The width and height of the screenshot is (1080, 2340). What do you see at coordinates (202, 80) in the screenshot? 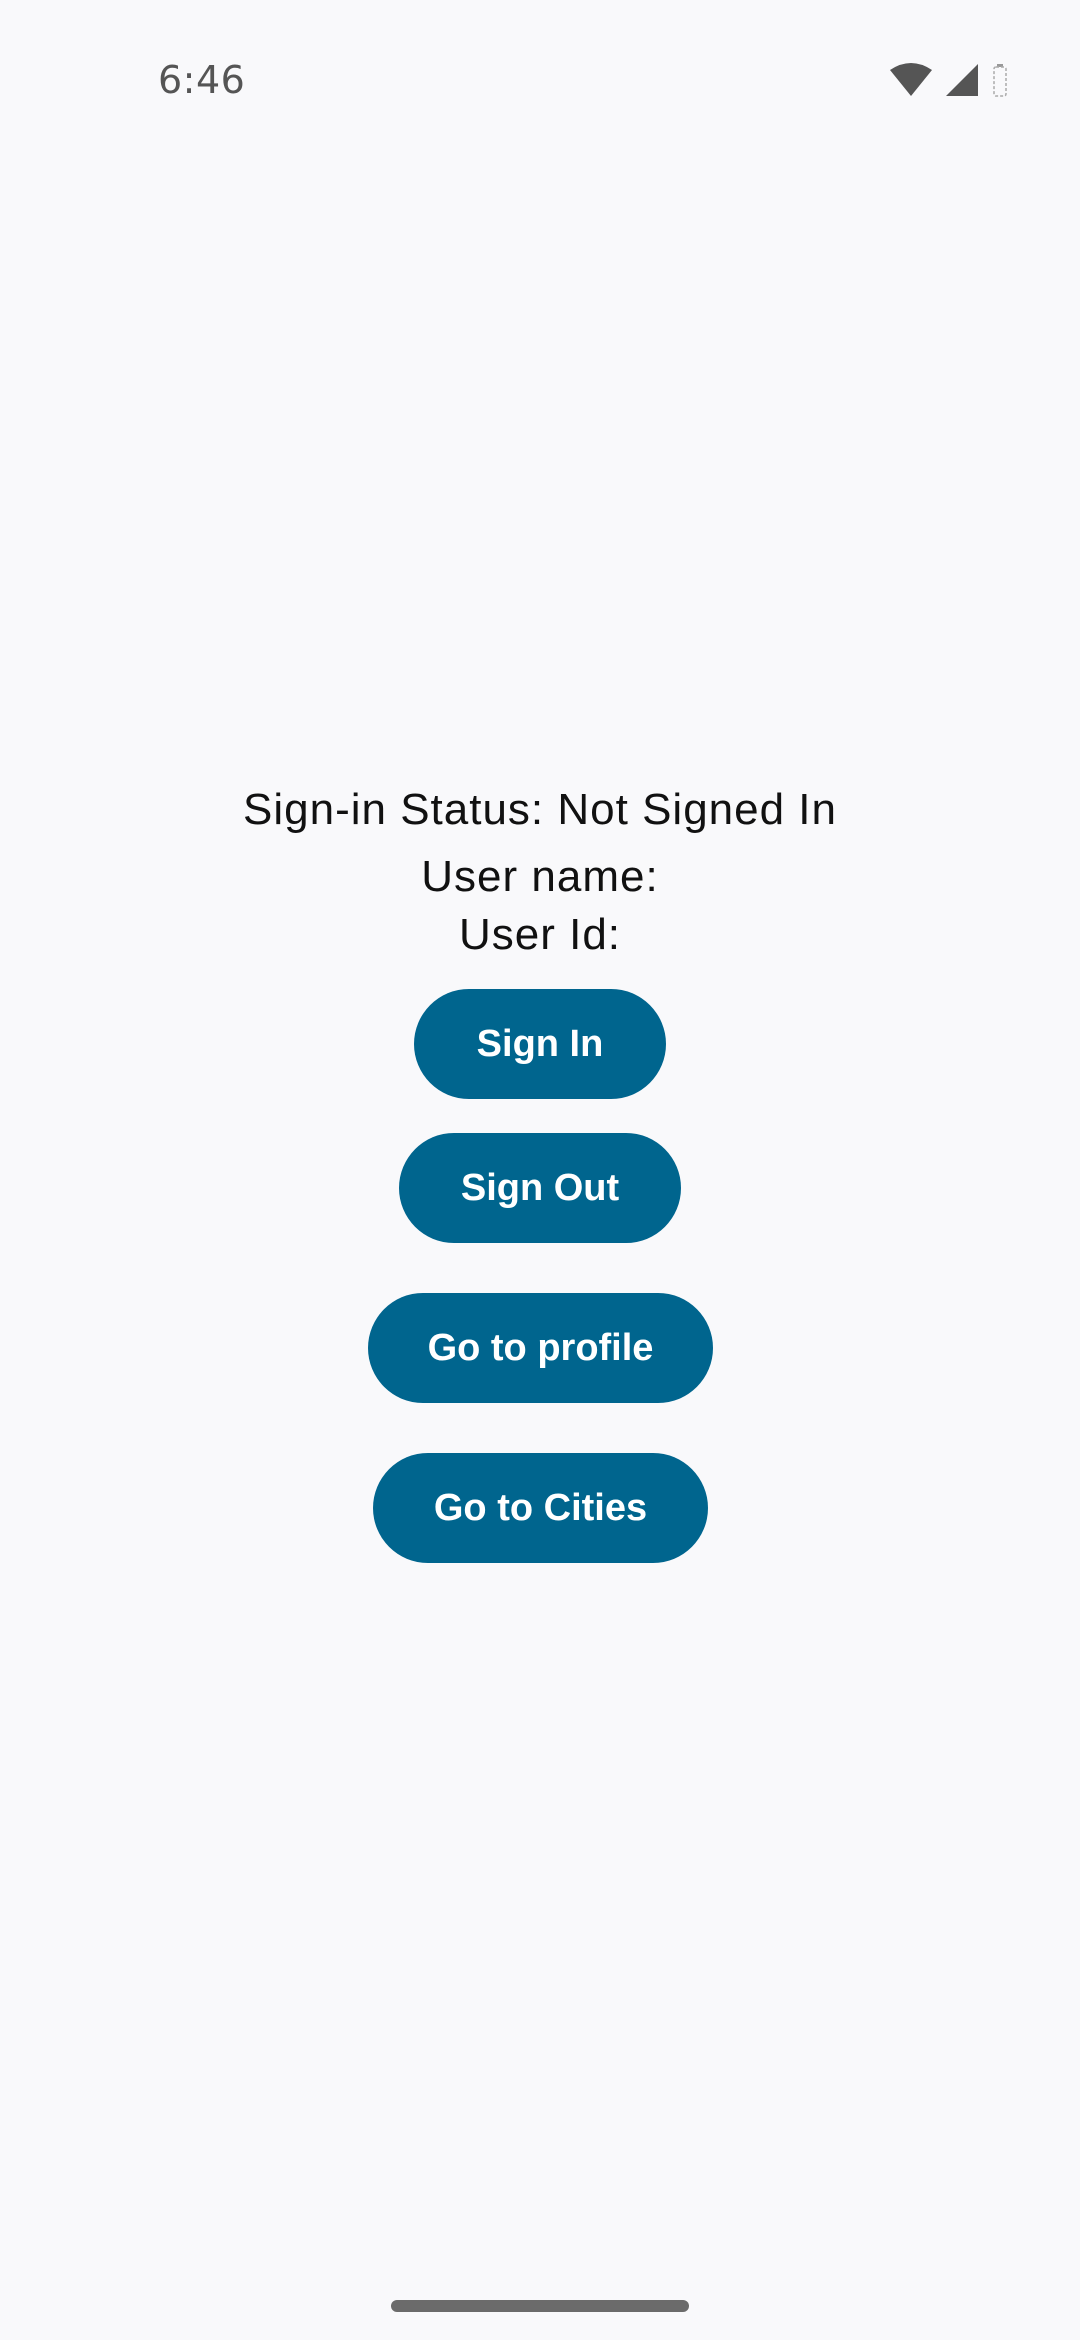
I see `status-time: 6:46` at bounding box center [202, 80].